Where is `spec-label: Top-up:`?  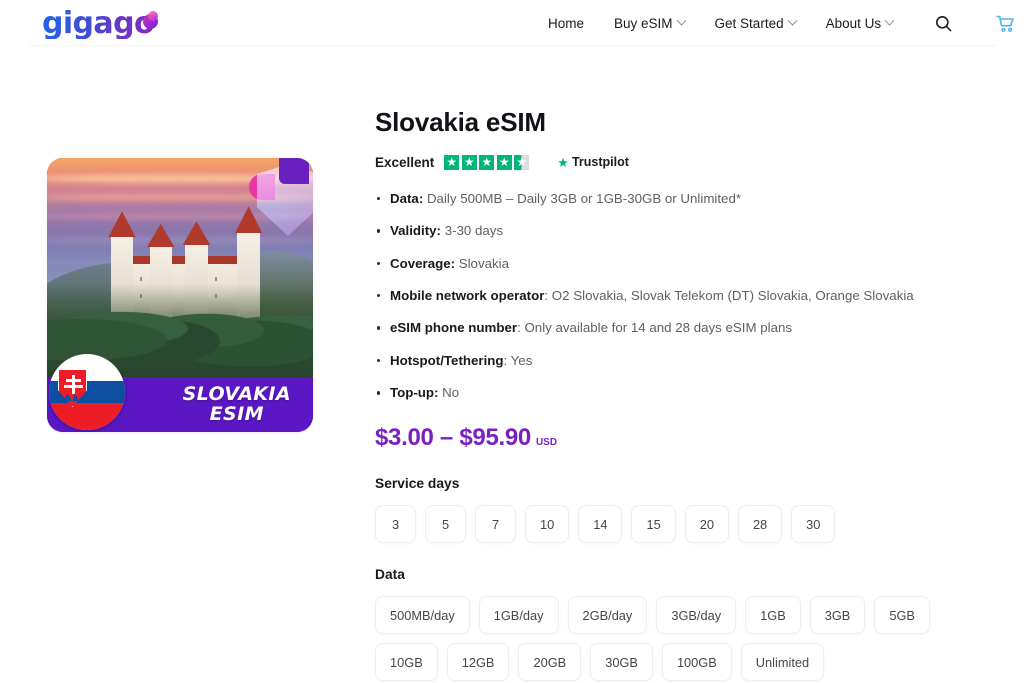 spec-label: Top-up: is located at coordinates (414, 393).